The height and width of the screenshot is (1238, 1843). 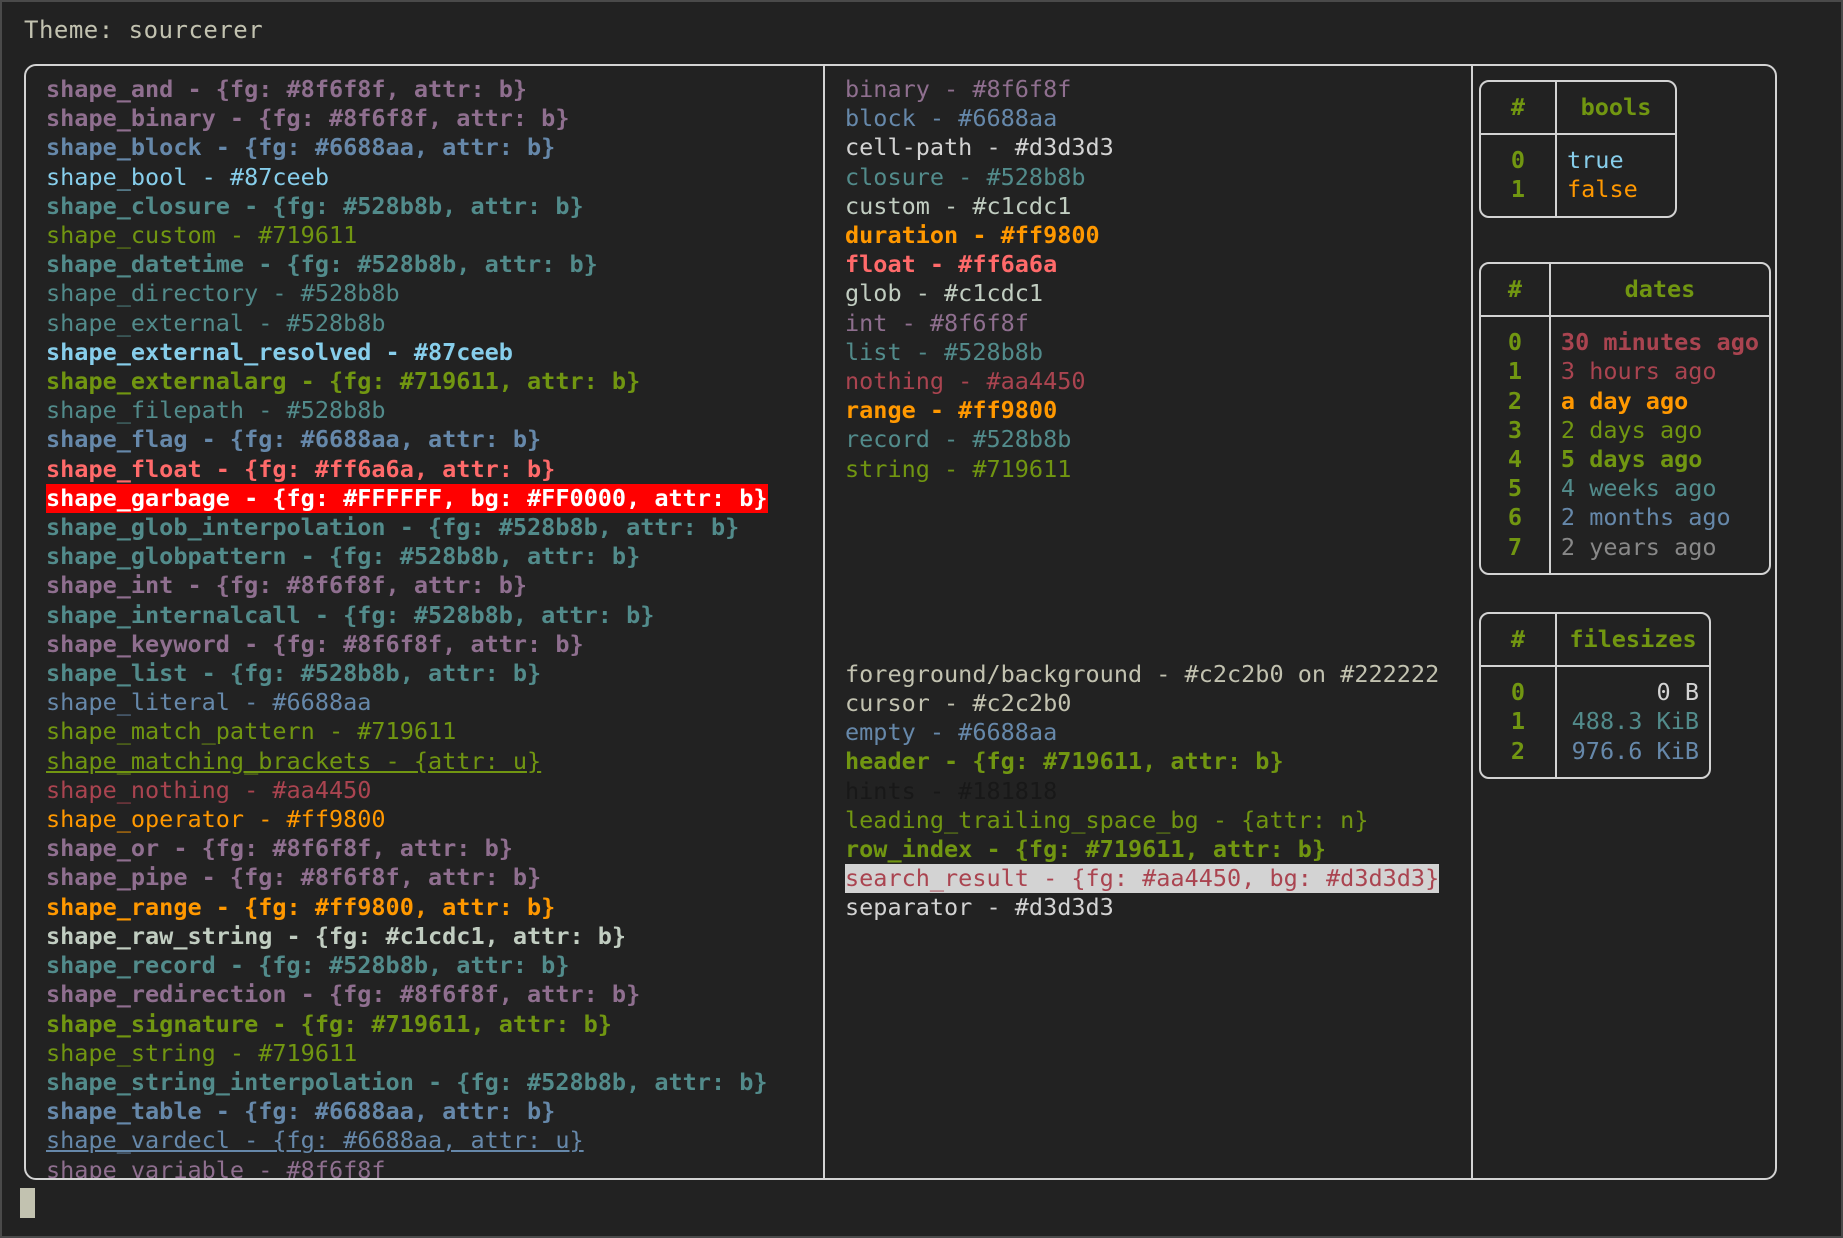 I want to click on shape-line: shape_string - #719611, so click(x=202, y=1052).